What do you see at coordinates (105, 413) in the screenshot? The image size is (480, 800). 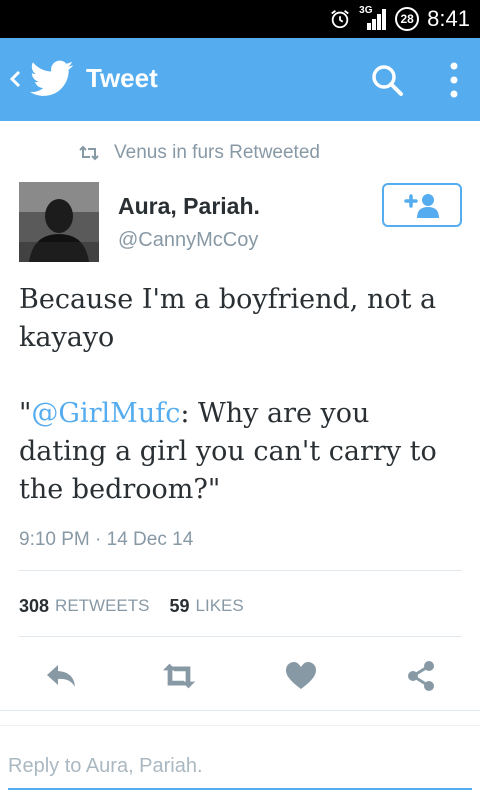 I see `mention-link: @GirlMufc` at bounding box center [105, 413].